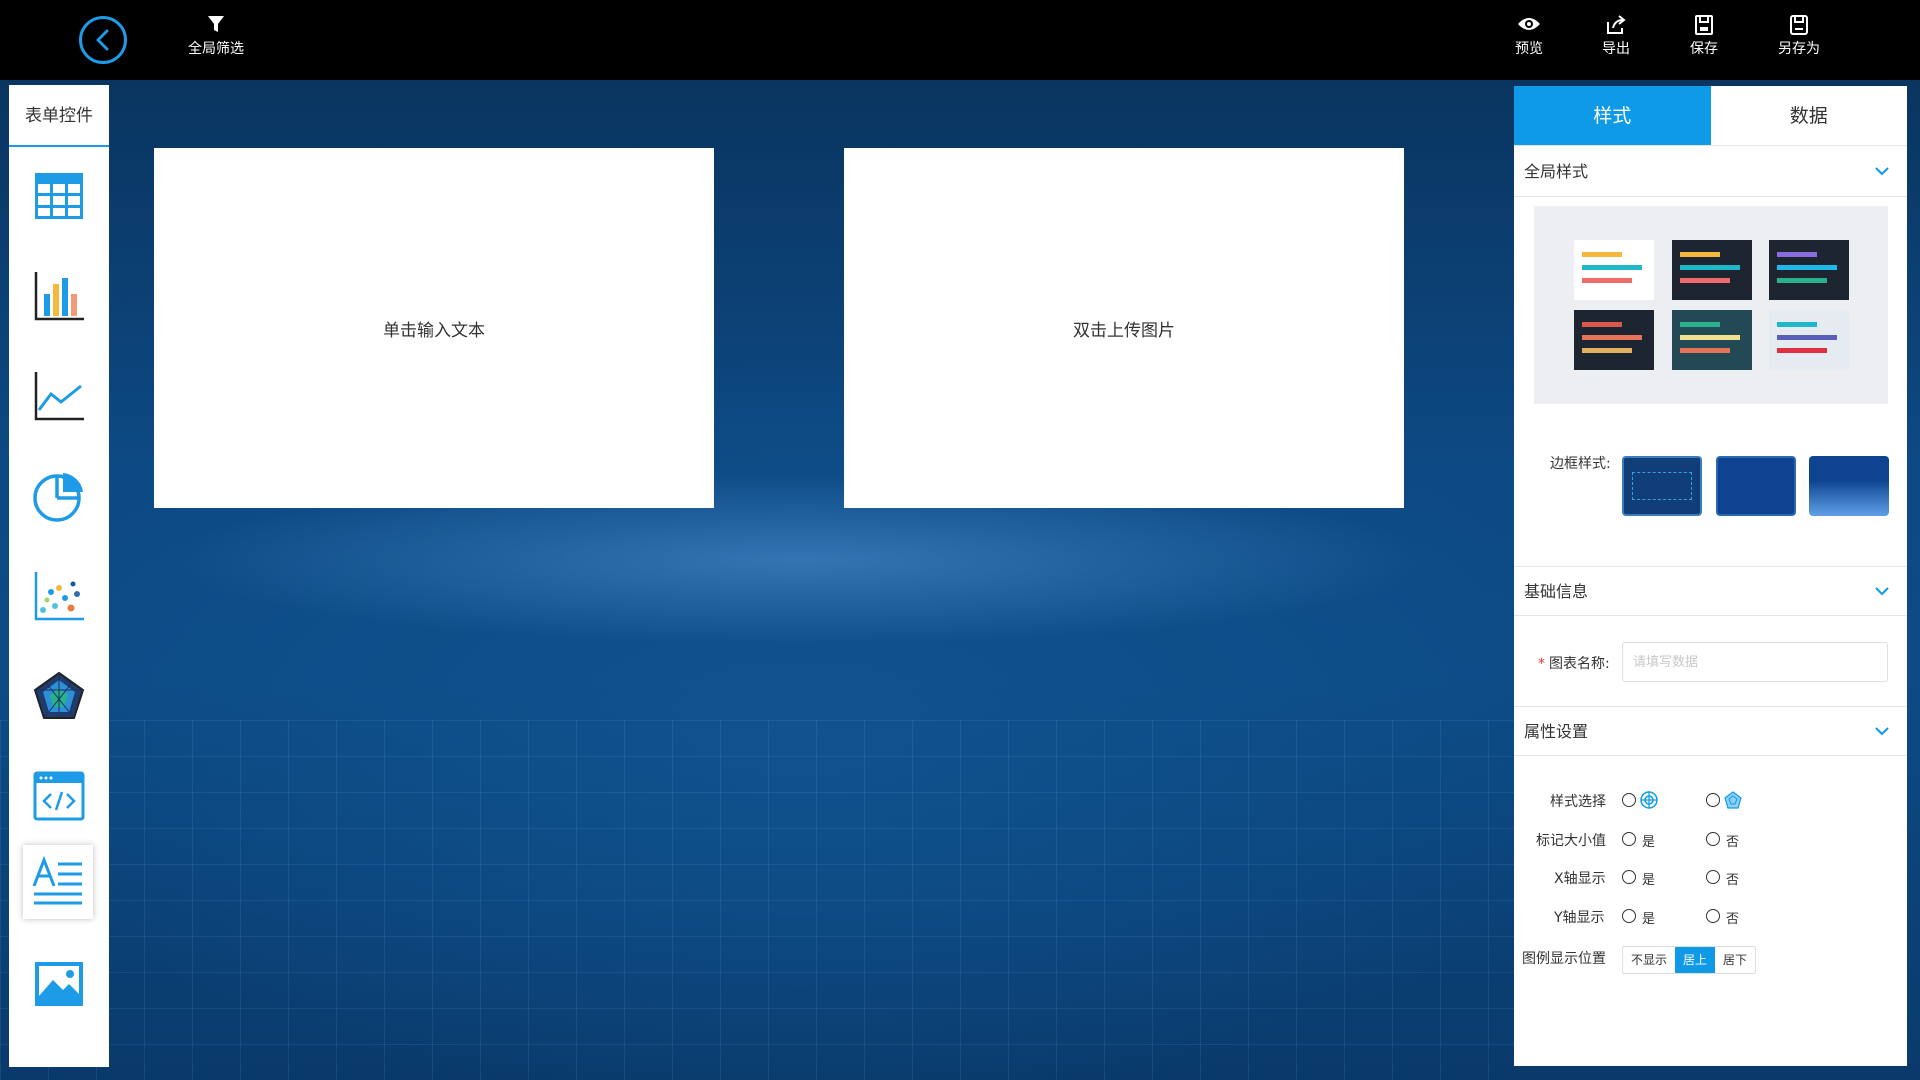  I want to click on radar-chart-icon, so click(59, 695).